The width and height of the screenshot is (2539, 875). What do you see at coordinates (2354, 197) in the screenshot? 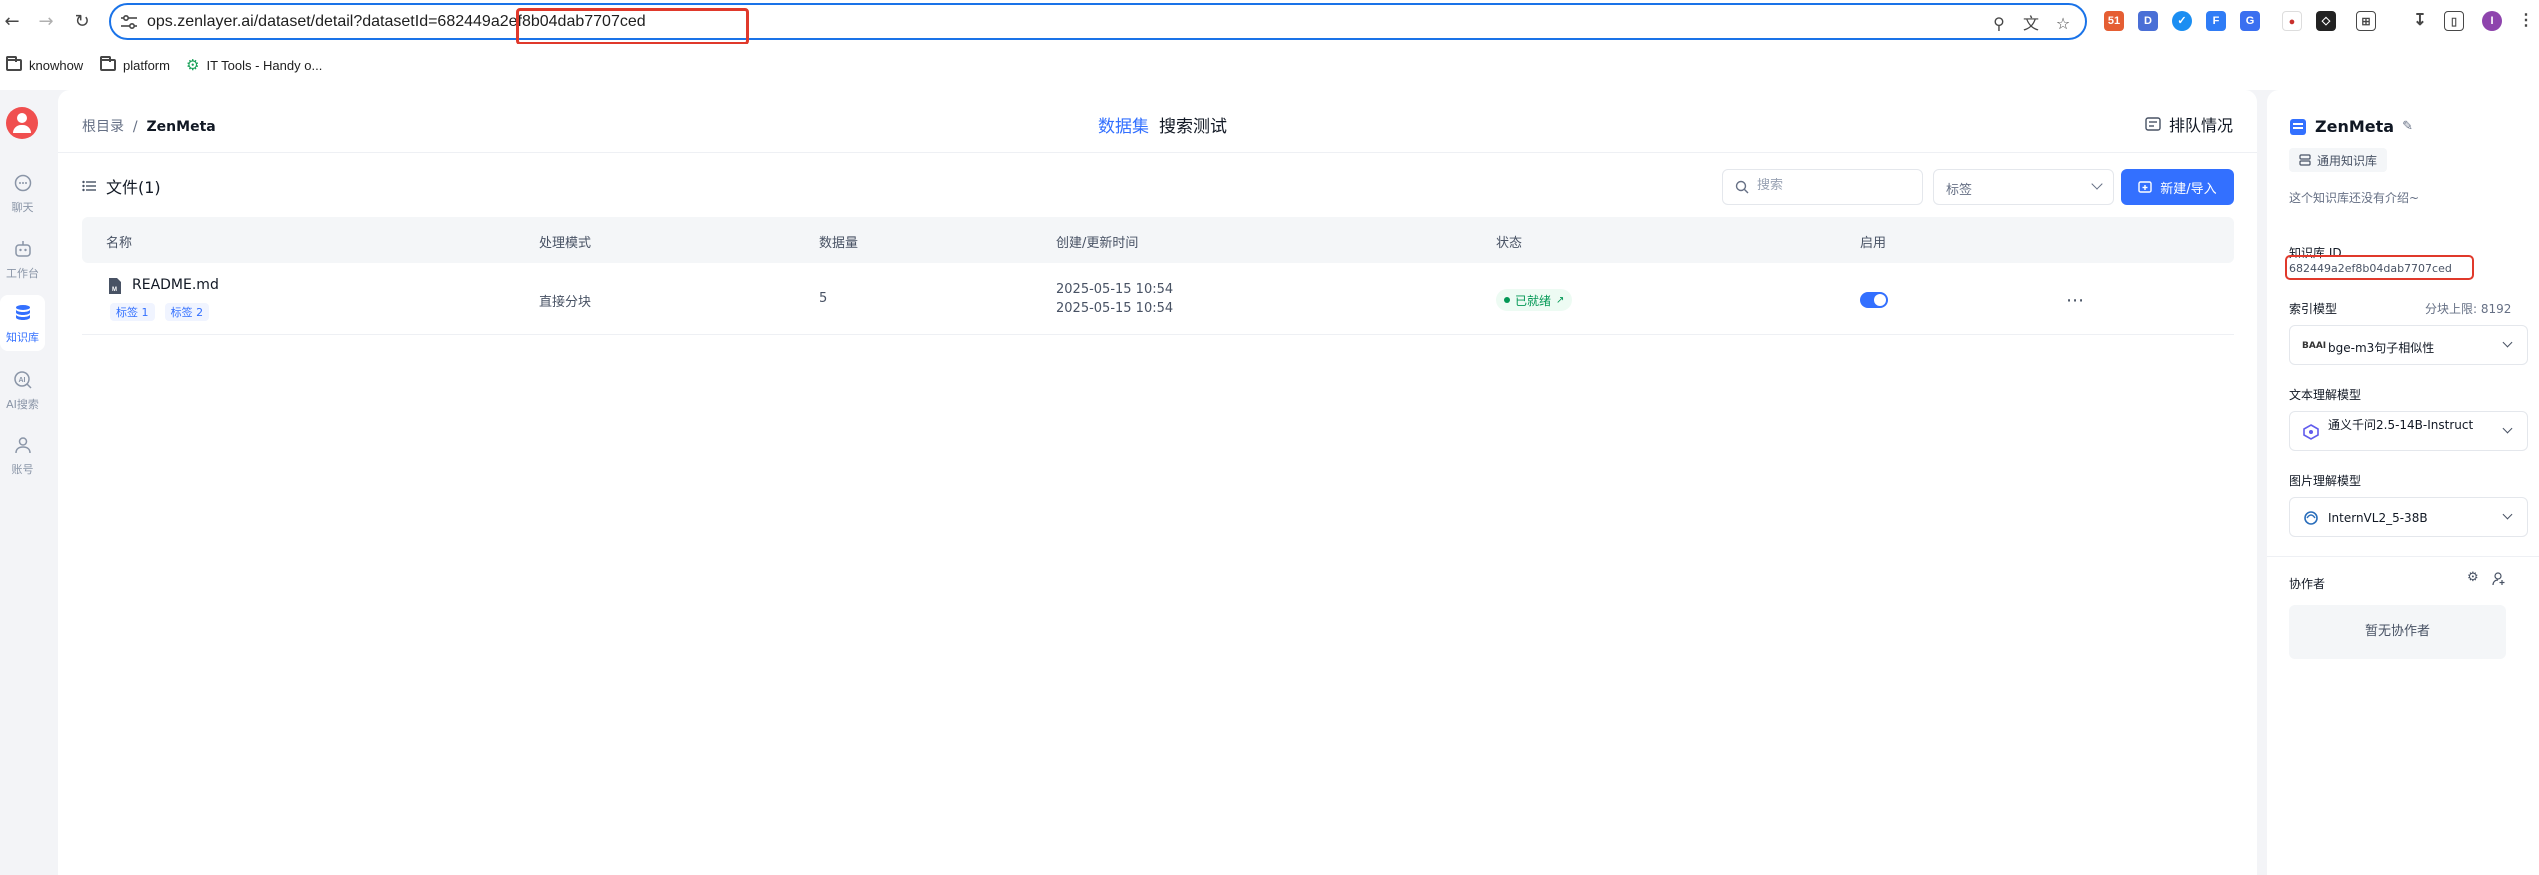
I see `kb-intro: 这个知识库还没有介绍~` at bounding box center [2354, 197].